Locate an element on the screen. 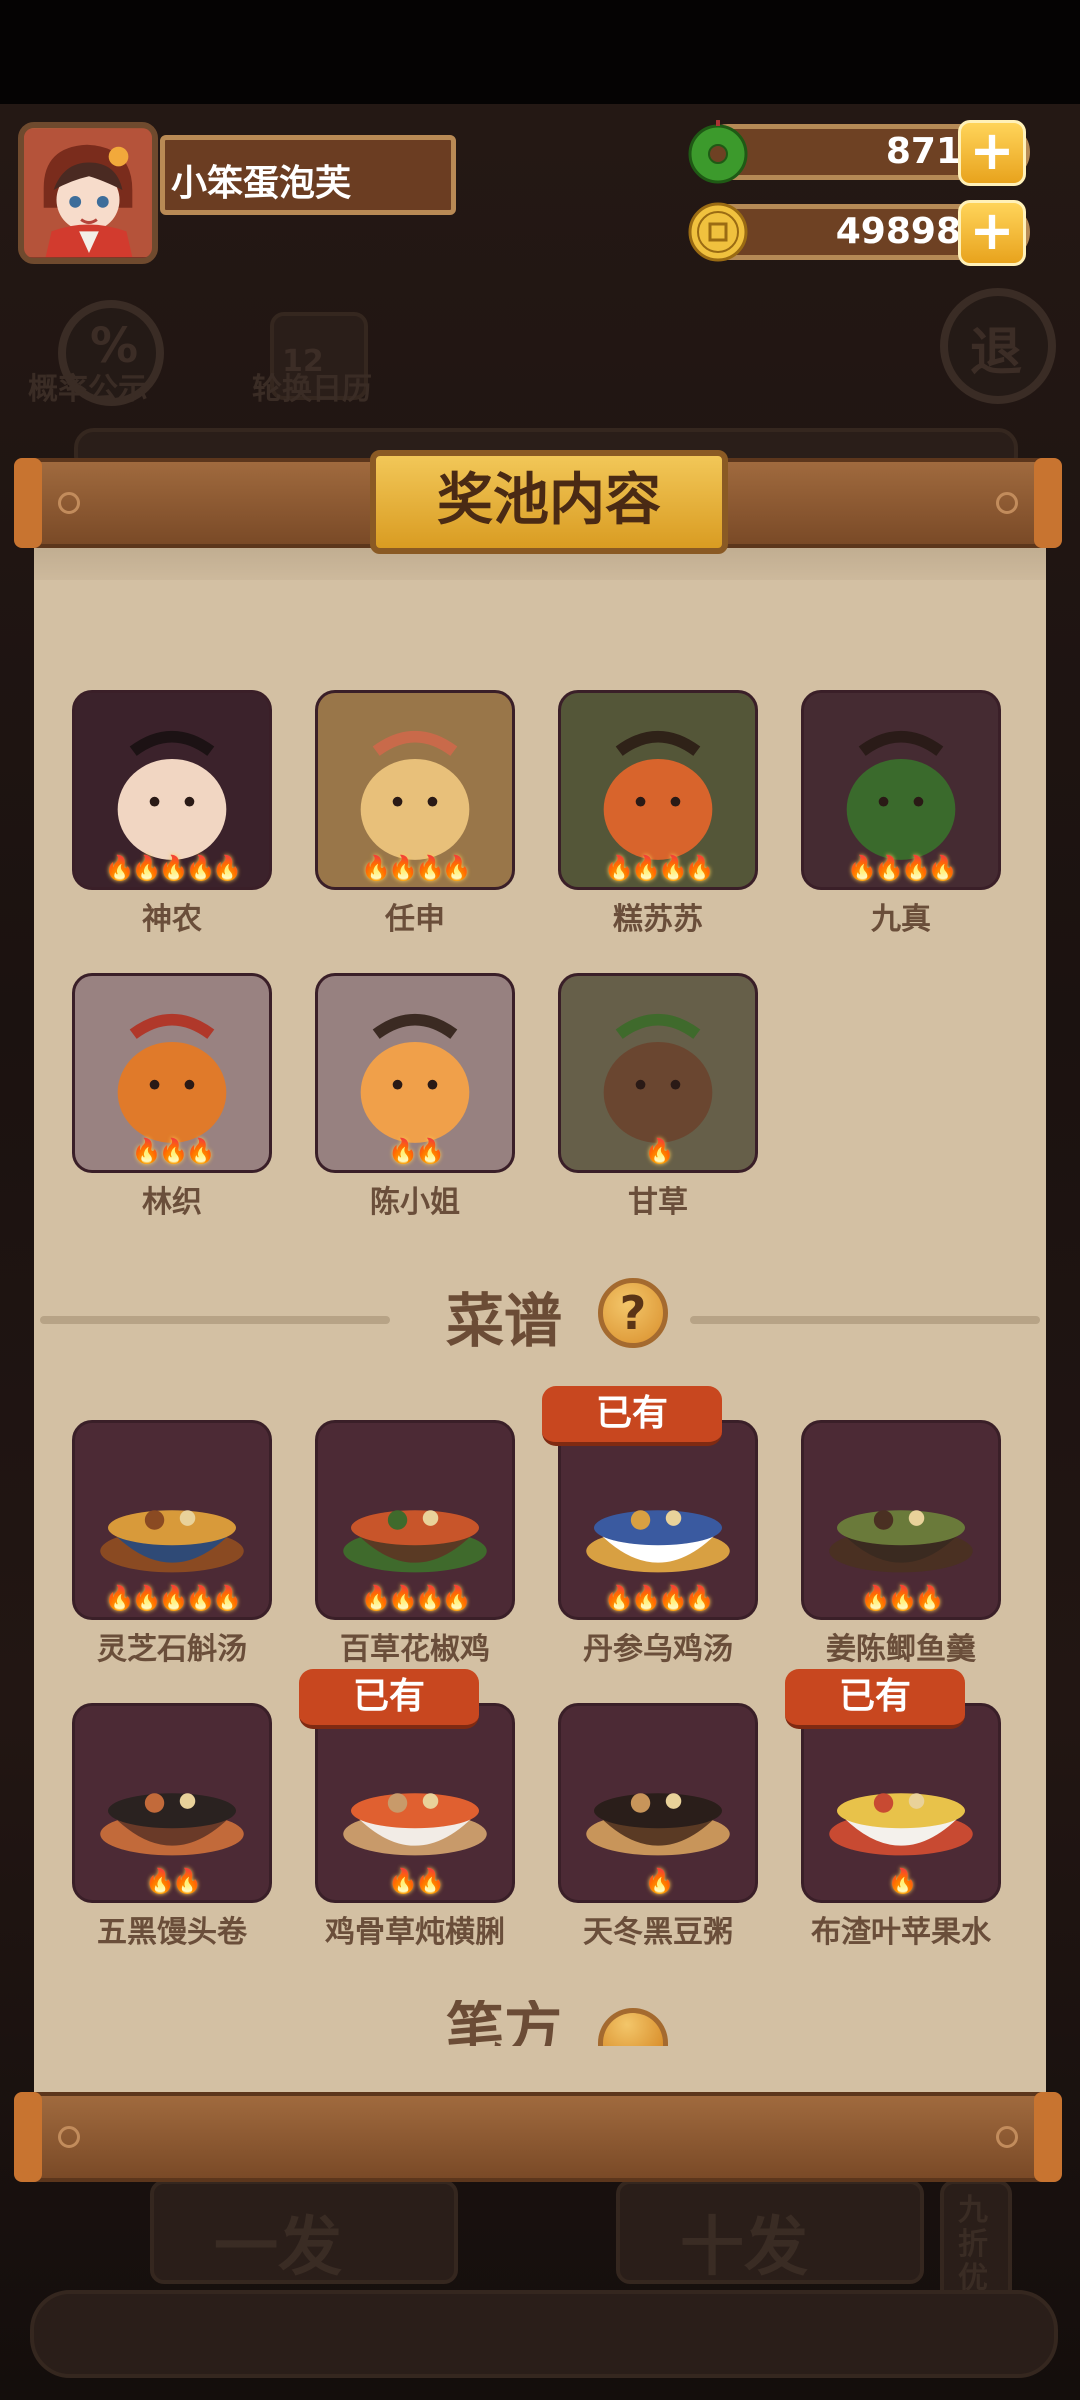  recipes-help-icon: ? is located at coordinates (633, 1313).